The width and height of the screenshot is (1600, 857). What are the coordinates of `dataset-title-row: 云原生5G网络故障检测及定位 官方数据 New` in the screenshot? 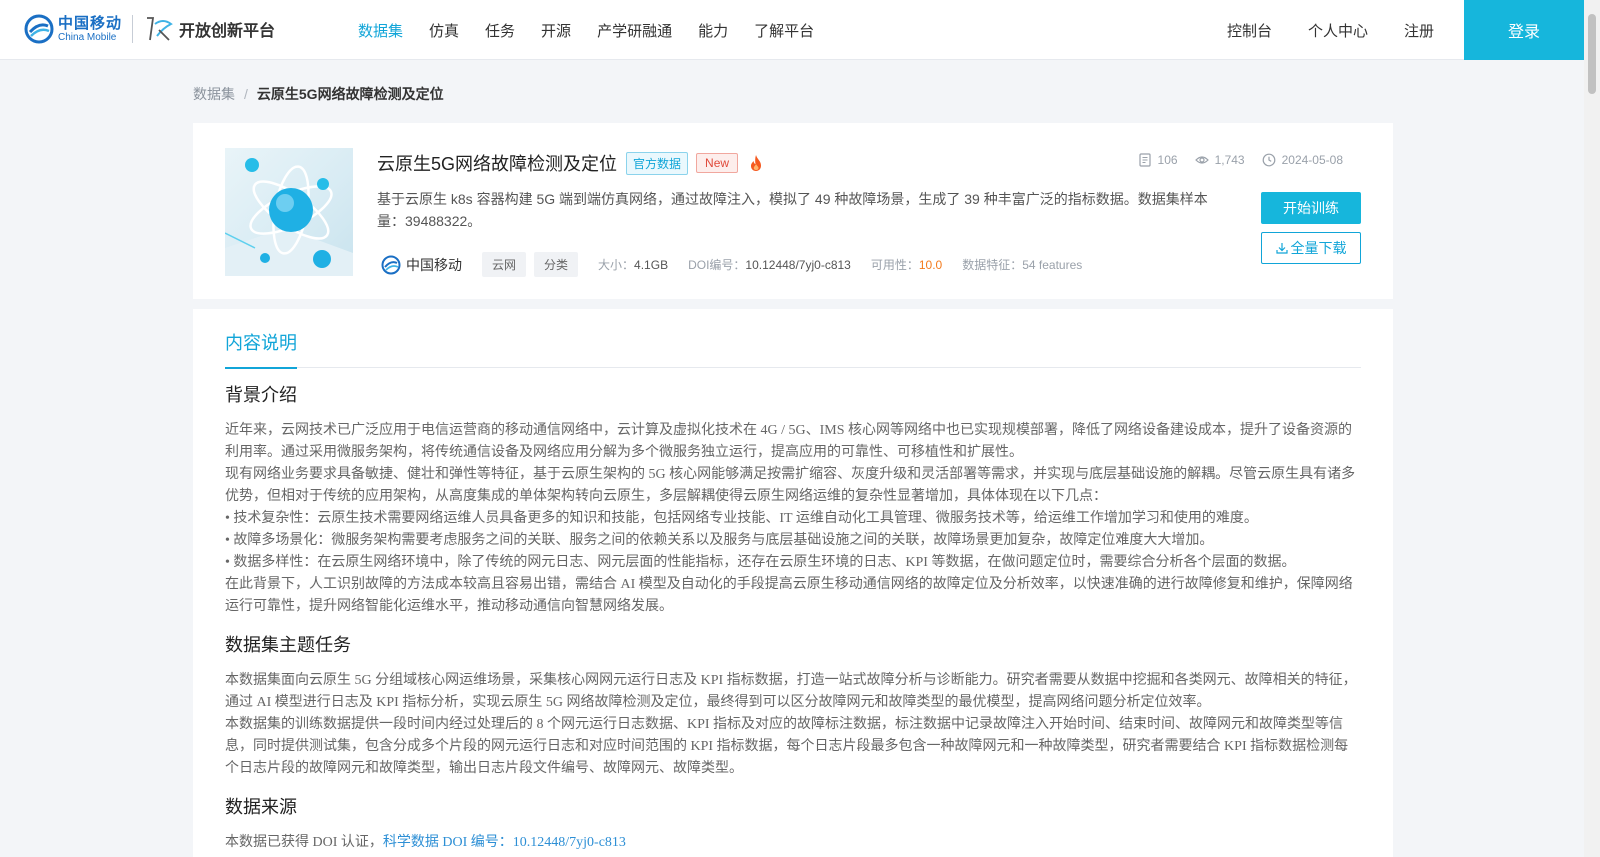 It's located at (570, 163).